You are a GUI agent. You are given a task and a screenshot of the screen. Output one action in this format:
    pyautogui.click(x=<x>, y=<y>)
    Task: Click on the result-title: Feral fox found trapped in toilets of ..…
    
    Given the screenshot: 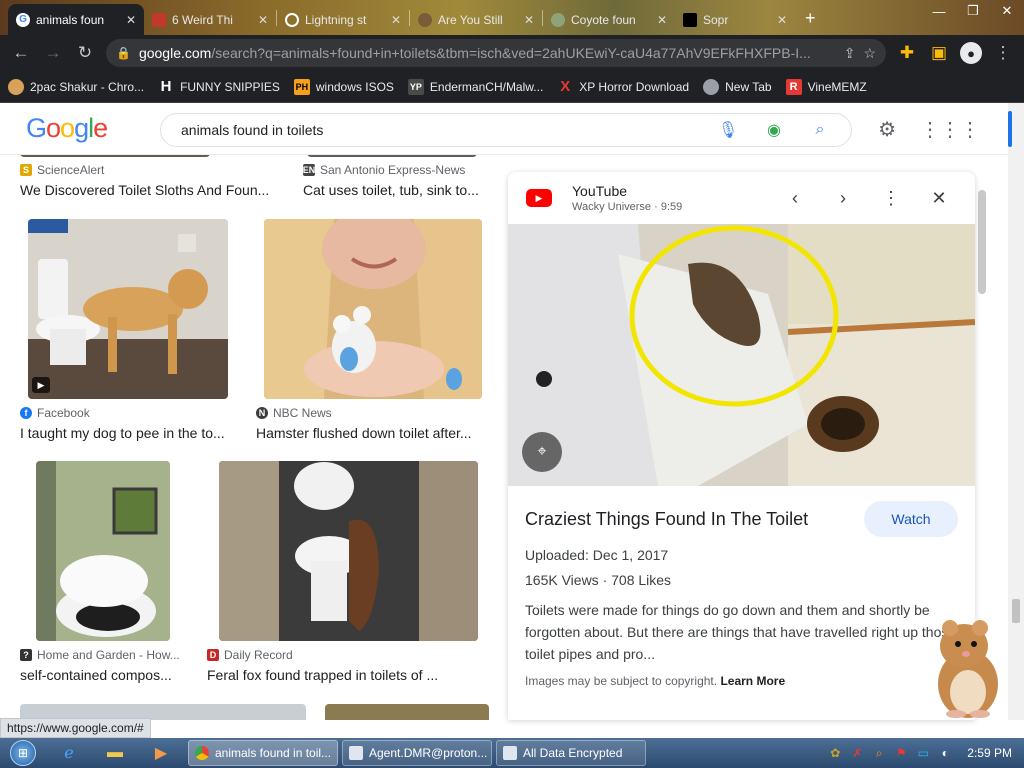 What is the action you would take?
    pyautogui.click(x=322, y=675)
    